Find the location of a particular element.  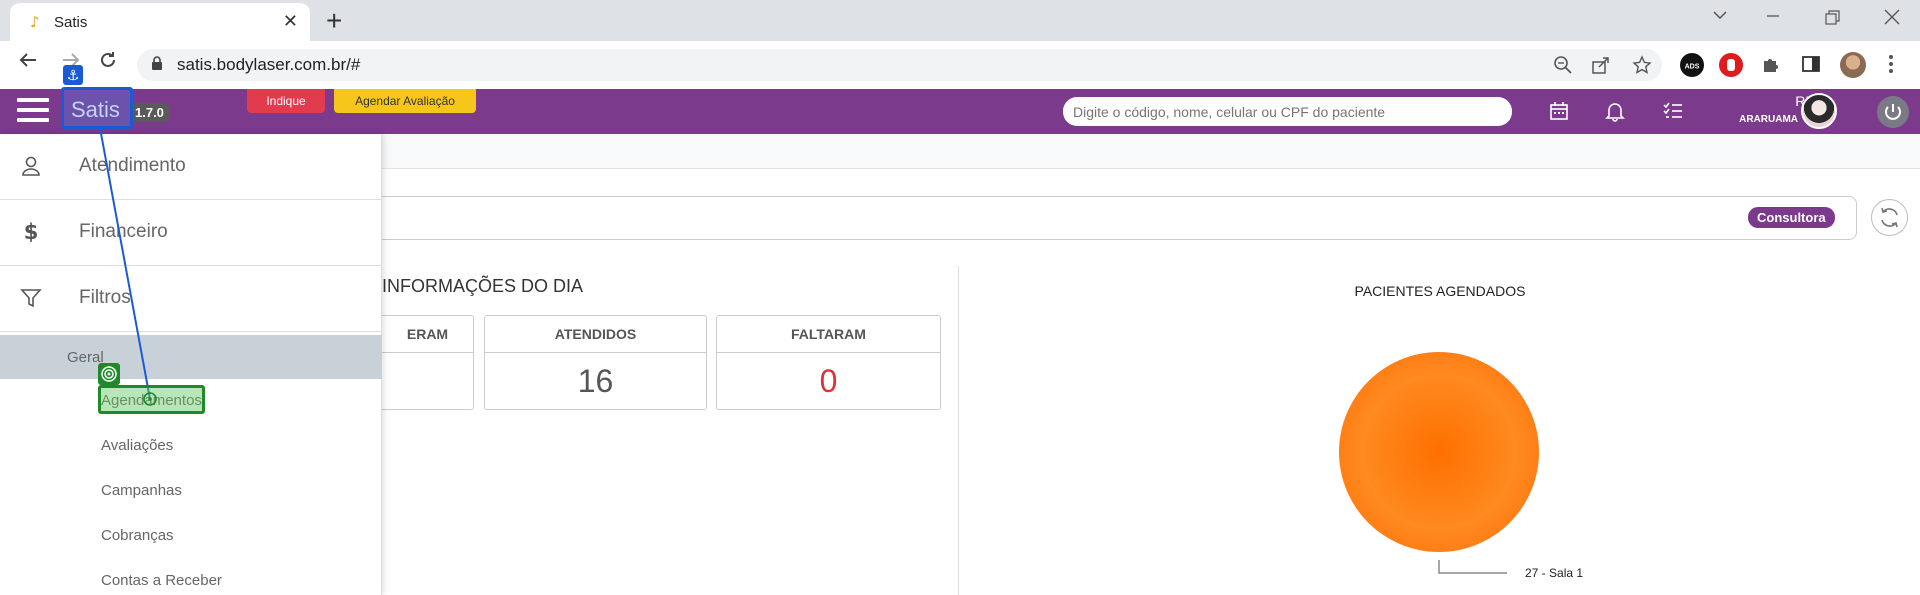

section-title: INFORMAÇÕES DO DIA is located at coordinates (483, 286).